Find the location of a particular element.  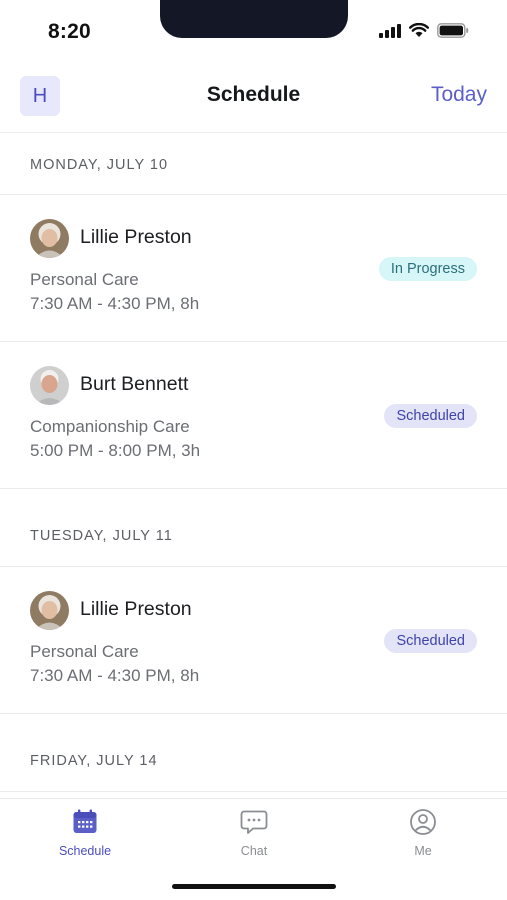

battery-icon is located at coordinates (453, 30).